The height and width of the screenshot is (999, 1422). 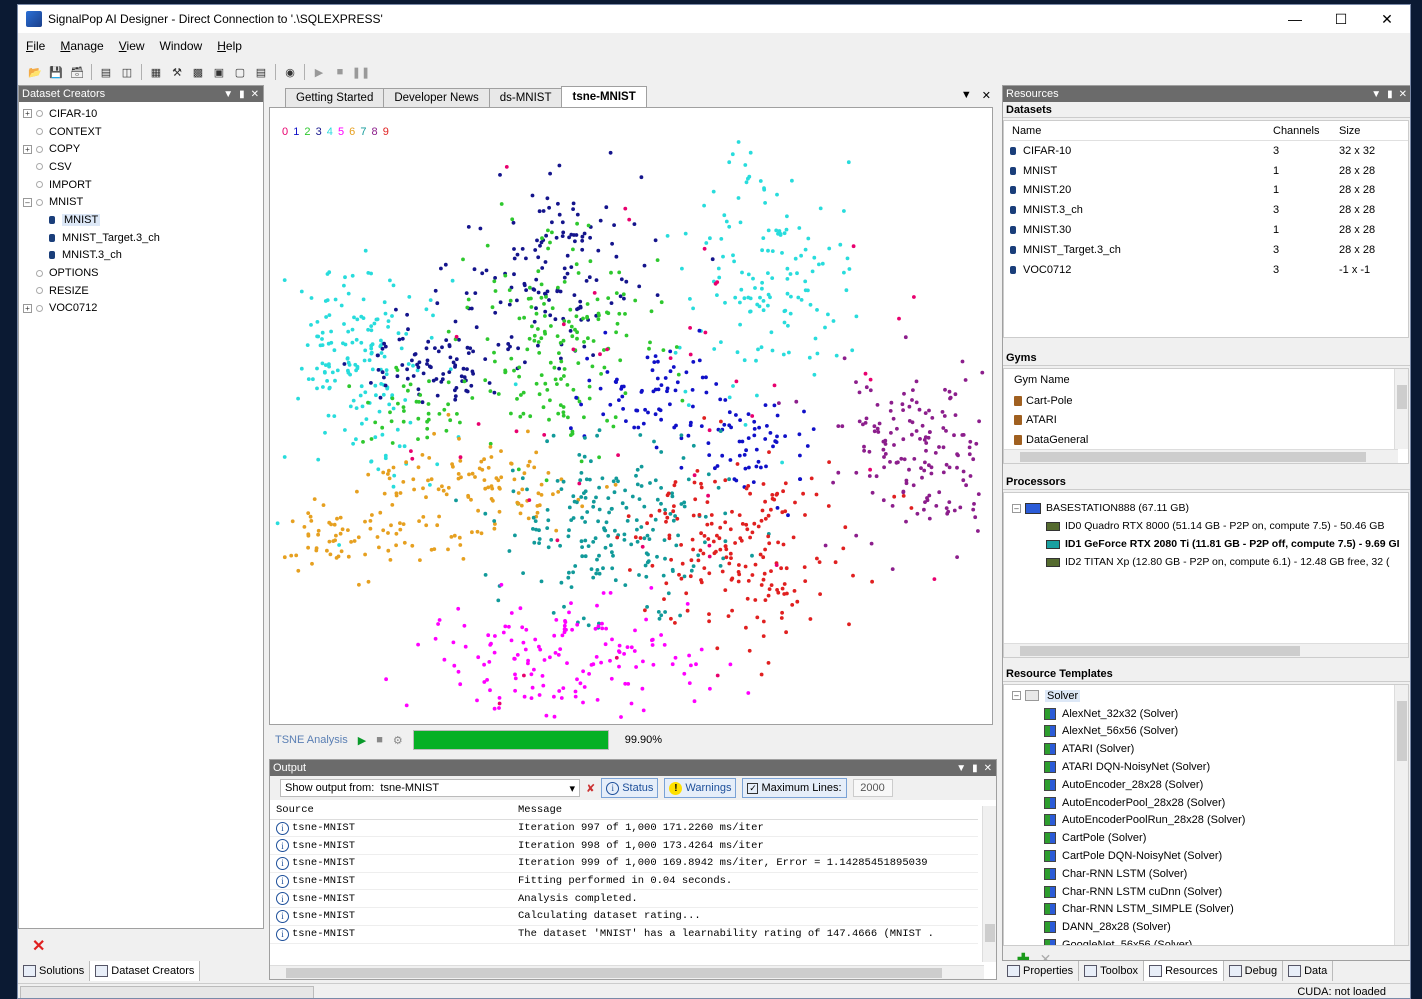 What do you see at coordinates (966, 95) in the screenshot?
I see `tab-list-icon: ▼` at bounding box center [966, 95].